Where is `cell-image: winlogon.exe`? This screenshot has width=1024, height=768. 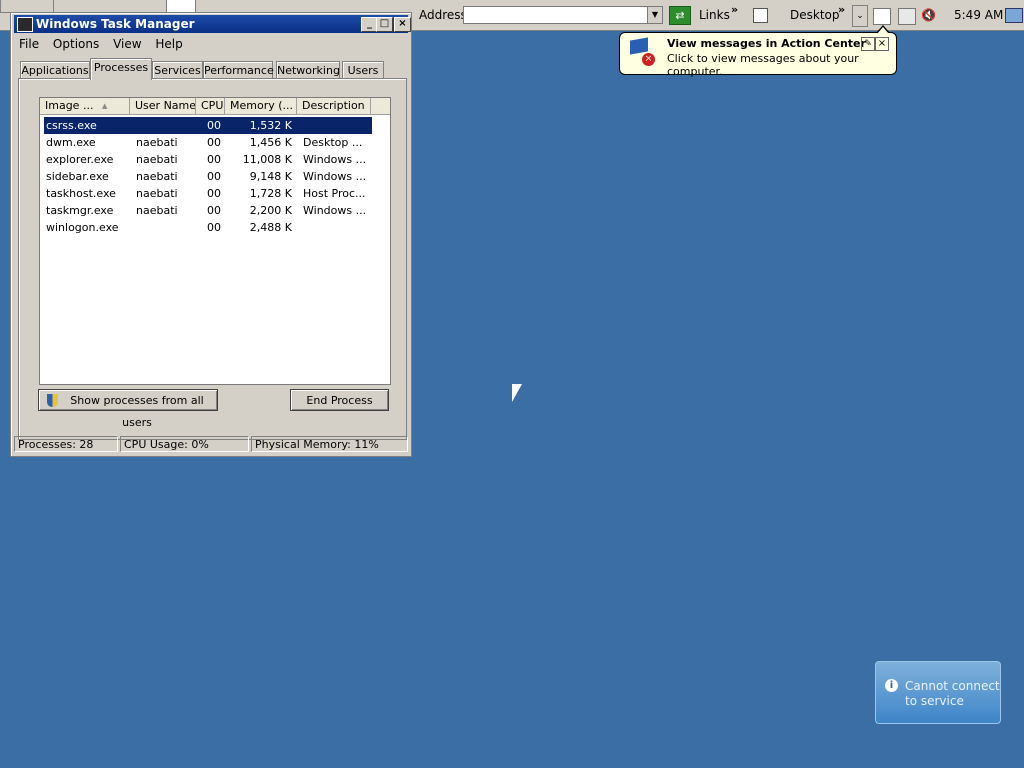 cell-image: winlogon.exe is located at coordinates (82, 227).